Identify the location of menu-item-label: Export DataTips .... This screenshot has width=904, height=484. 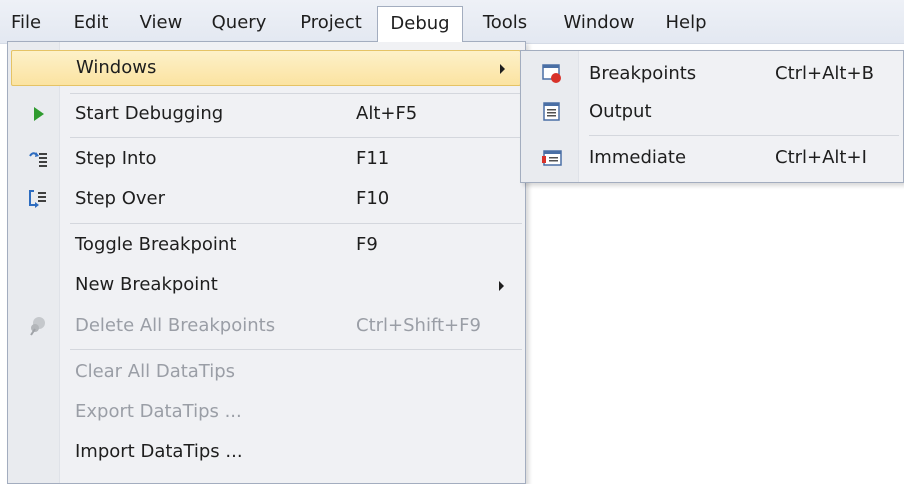
(158, 411).